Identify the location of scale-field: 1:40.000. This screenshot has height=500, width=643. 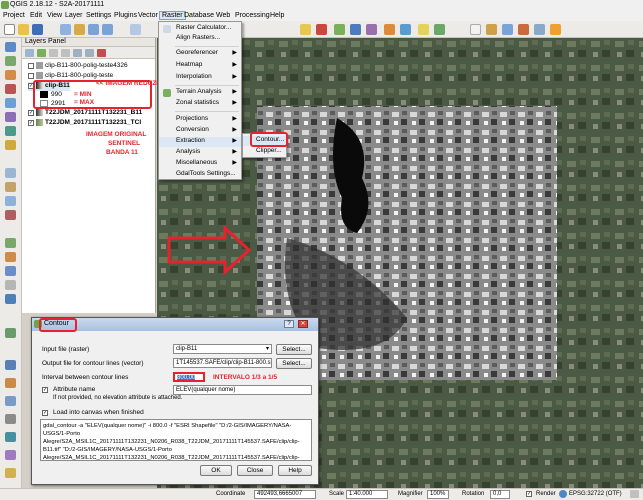
(367, 494).